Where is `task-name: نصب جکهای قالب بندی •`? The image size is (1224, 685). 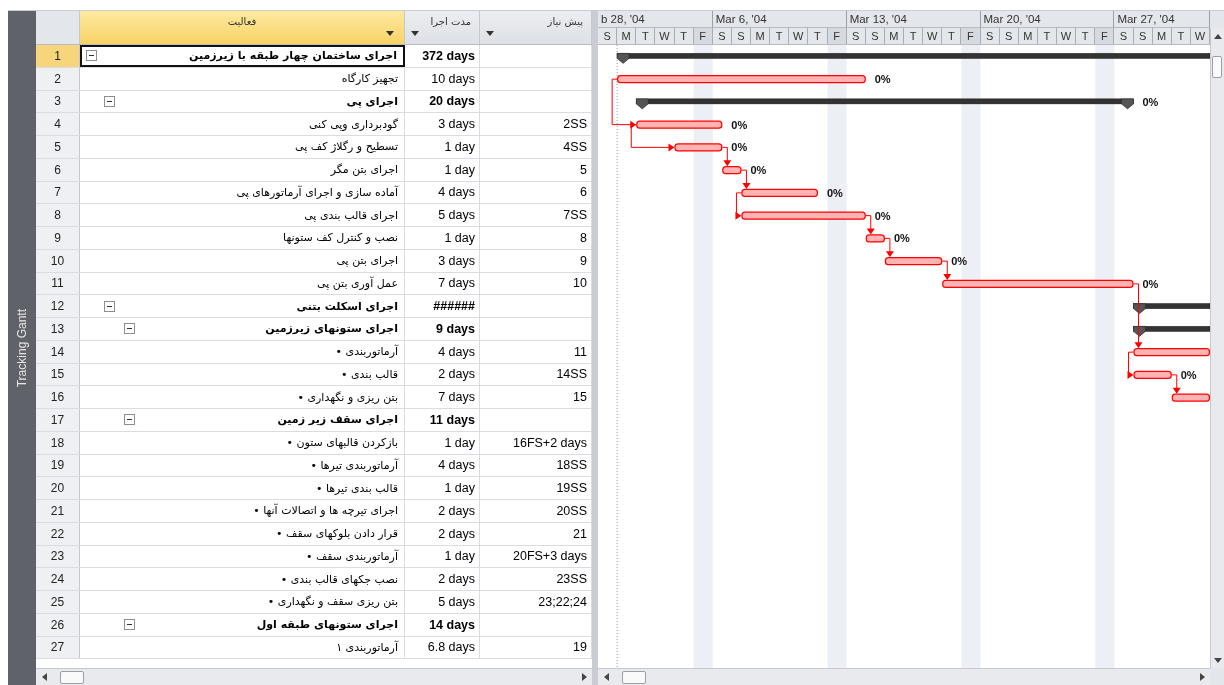 task-name: نصب جکهای قالب بندی • is located at coordinates (339, 579).